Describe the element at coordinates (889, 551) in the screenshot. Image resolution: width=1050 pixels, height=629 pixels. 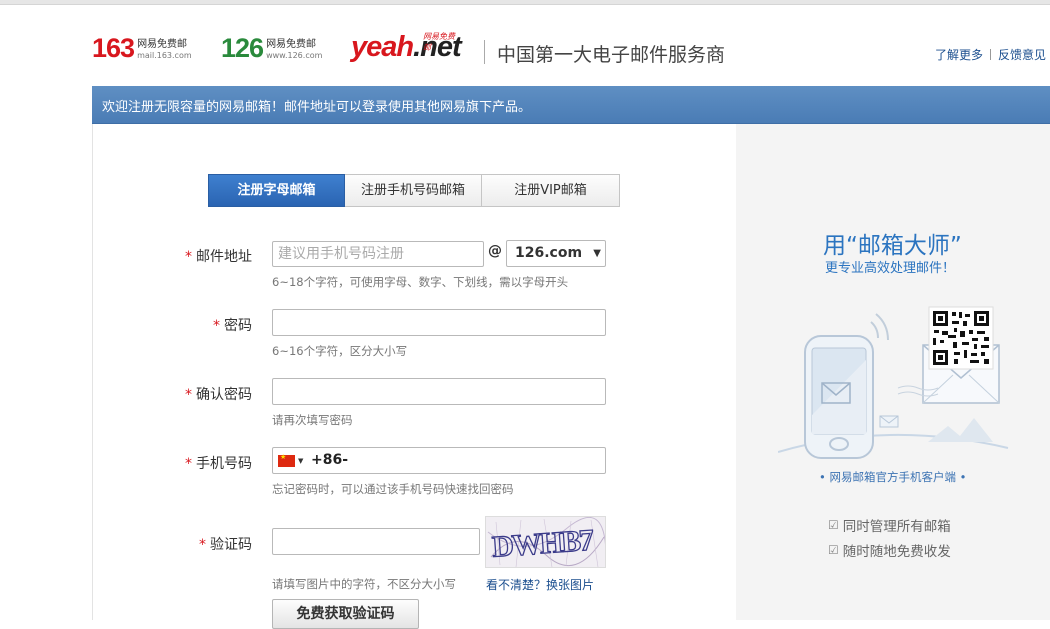
I see `feature-item: ☑ 随时随地免费收发` at that location.